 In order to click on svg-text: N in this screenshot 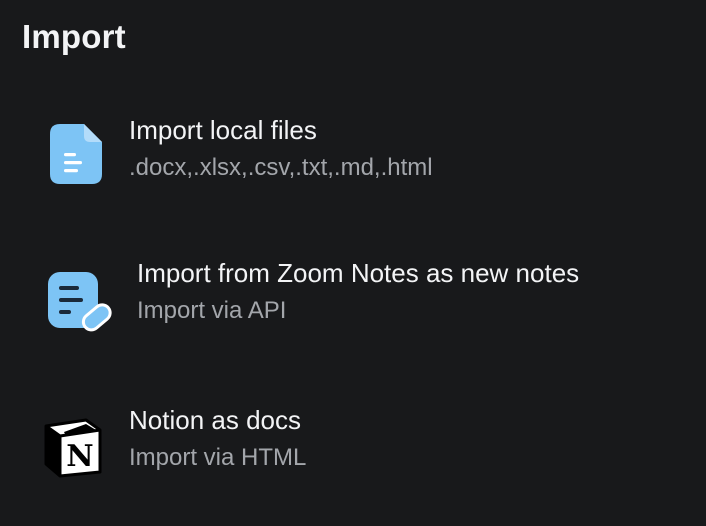, I will do `click(79, 456)`.